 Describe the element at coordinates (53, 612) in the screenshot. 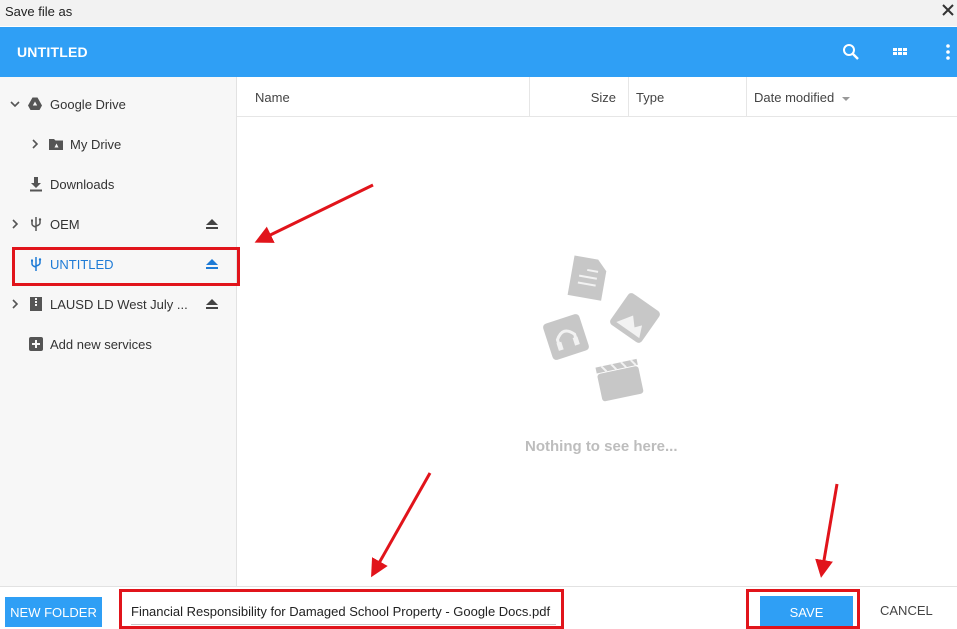

I see `new-folder-button: NEW FOLDER` at that location.